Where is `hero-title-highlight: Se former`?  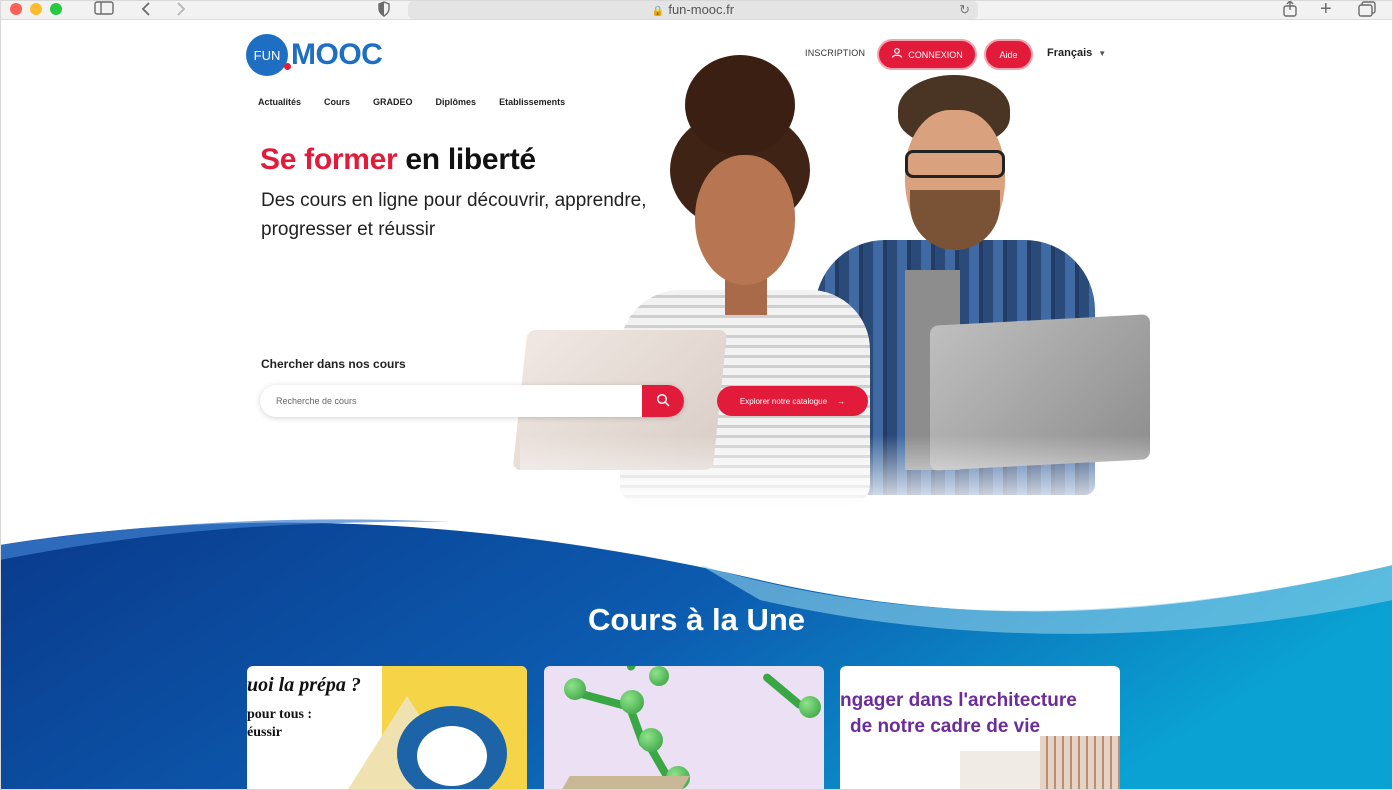 hero-title-highlight: Se former is located at coordinates (329, 159).